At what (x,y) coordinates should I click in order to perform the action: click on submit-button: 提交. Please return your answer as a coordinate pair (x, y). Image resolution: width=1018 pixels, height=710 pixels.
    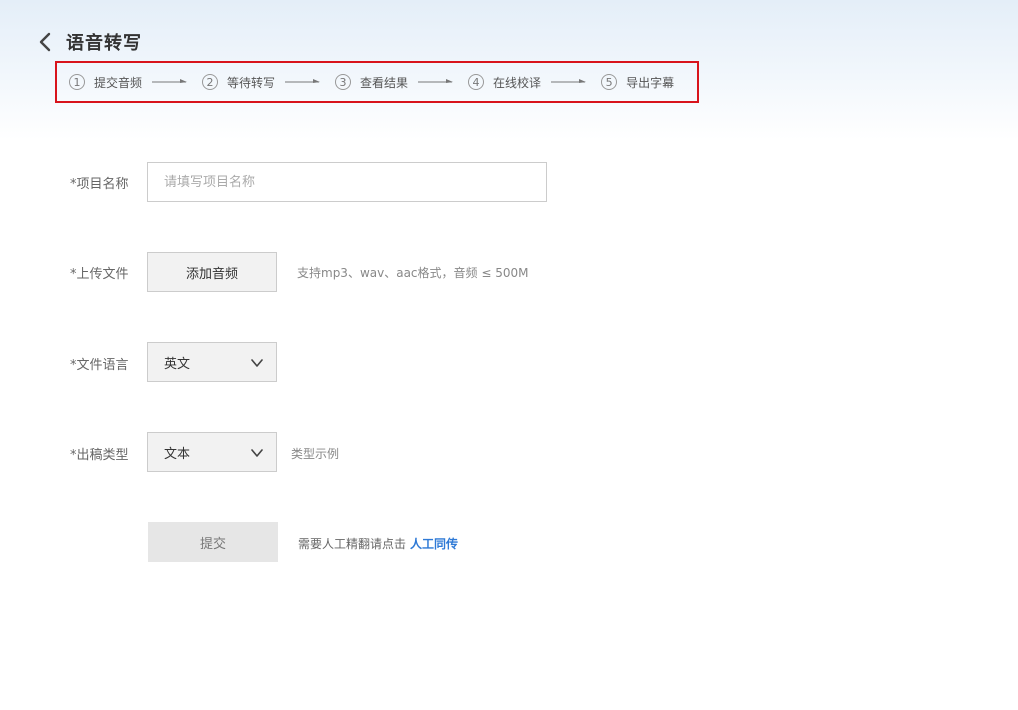
    Looking at the image, I should click on (213, 542).